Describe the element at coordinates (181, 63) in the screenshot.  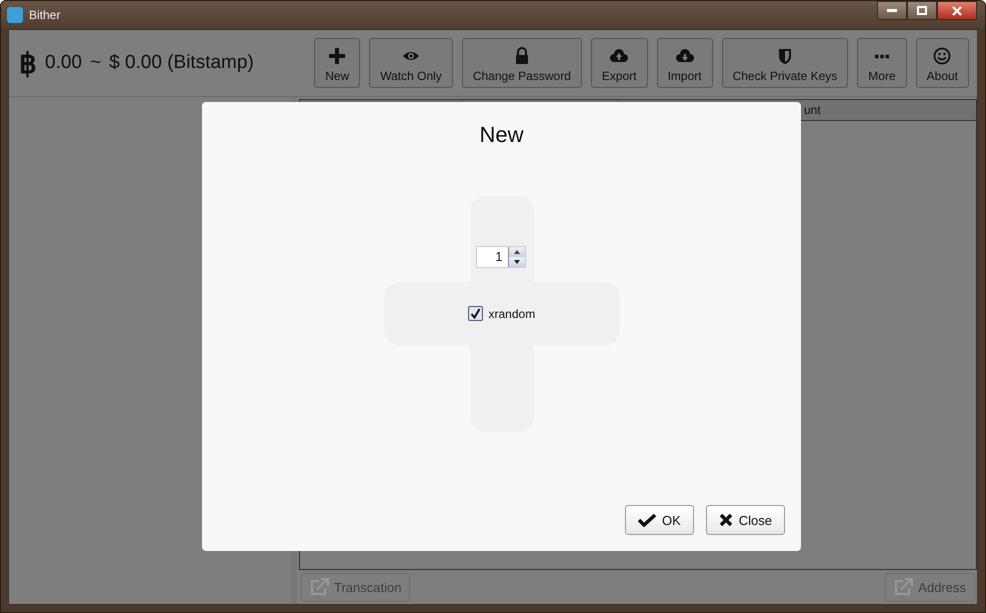
I see `fiat-balance: $ 0.00 (Bitstamp)` at that location.